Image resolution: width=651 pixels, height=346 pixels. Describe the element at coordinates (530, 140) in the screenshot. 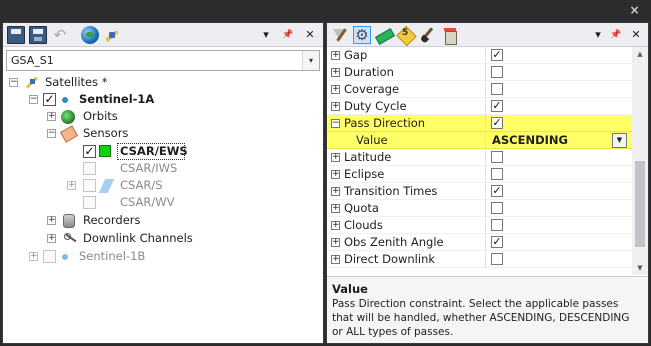

I see `pass-direction-value: ASCENDING` at that location.